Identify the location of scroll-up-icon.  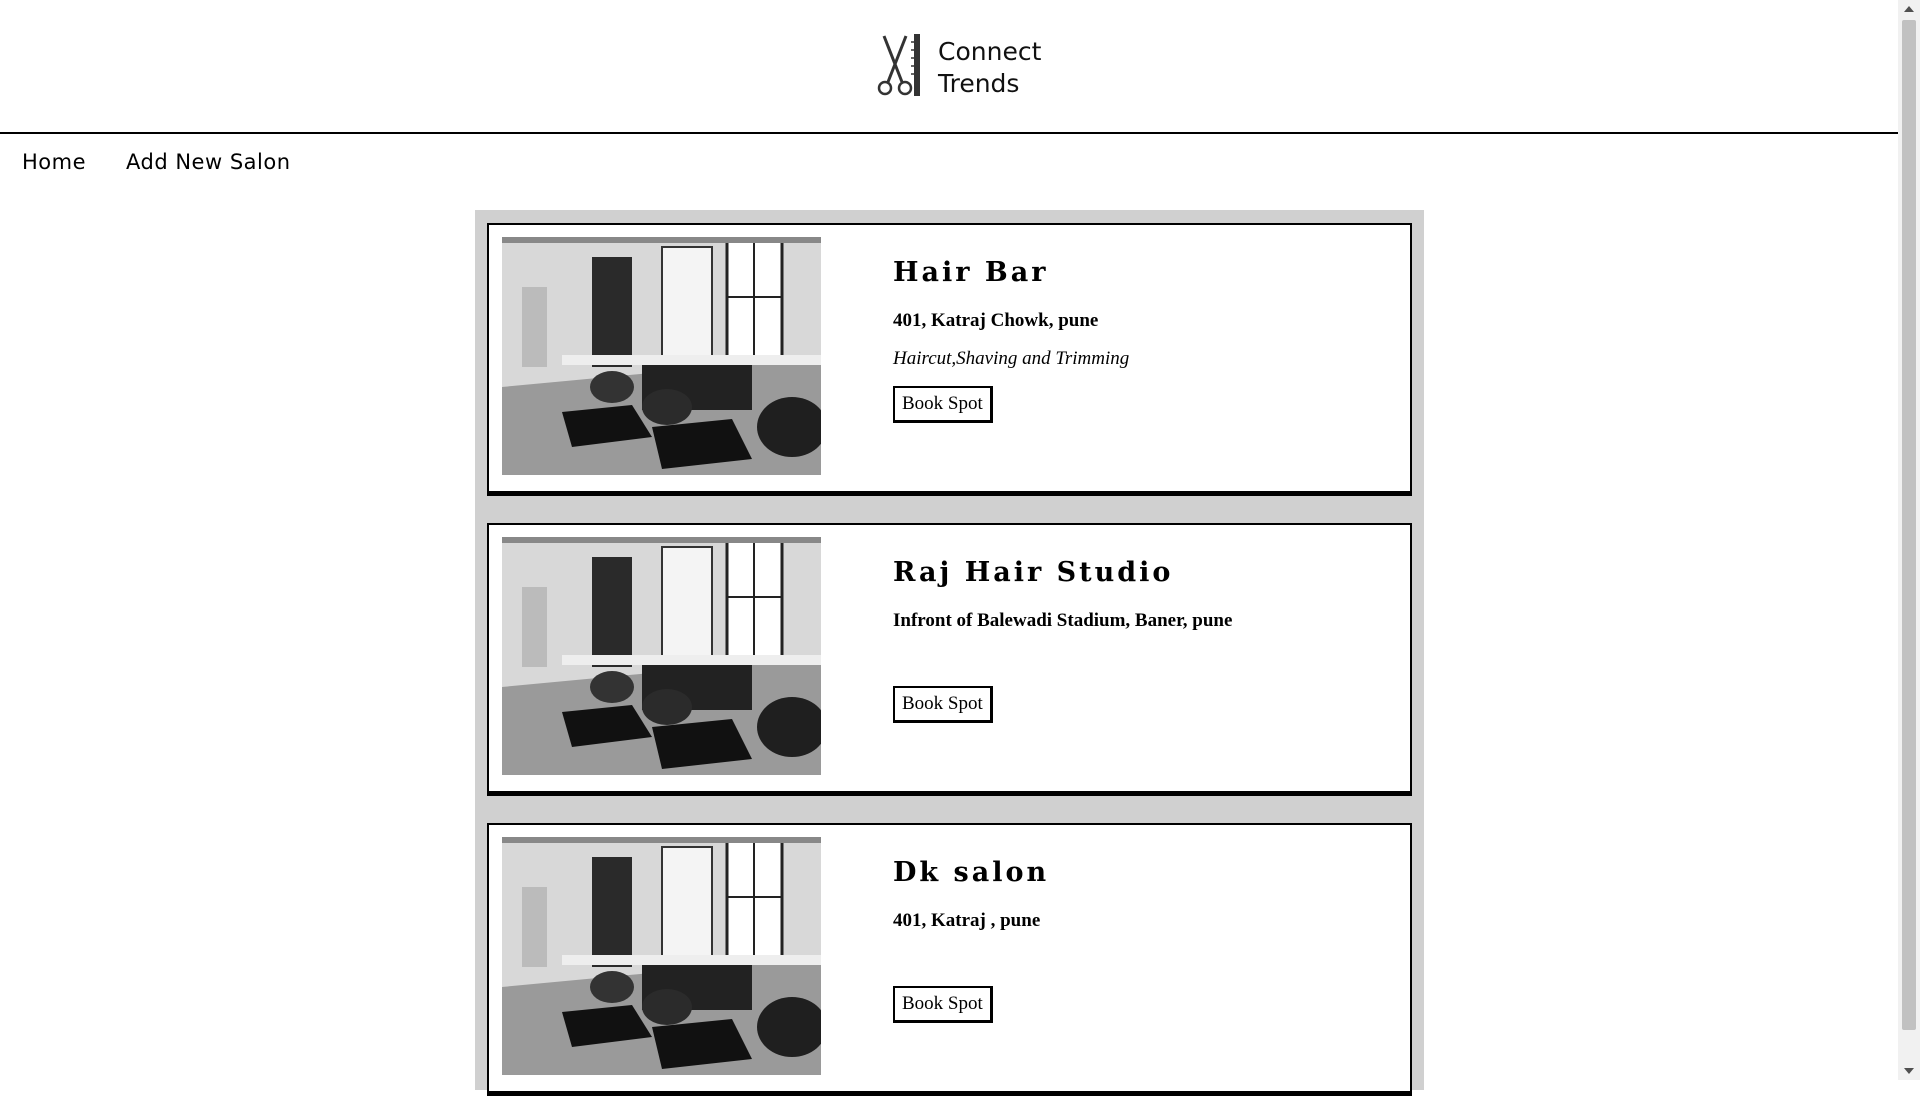
(1909, 9).